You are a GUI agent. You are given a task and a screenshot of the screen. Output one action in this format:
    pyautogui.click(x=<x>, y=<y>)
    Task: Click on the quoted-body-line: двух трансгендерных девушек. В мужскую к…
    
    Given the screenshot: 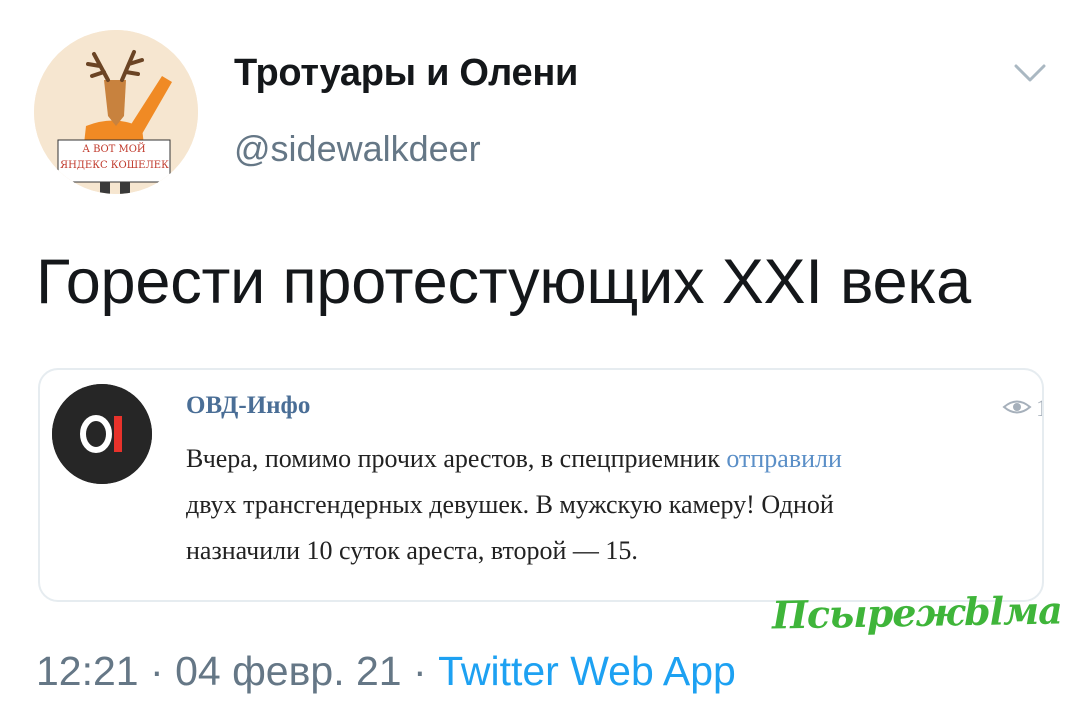 What is the action you would take?
    pyautogui.click(x=510, y=504)
    